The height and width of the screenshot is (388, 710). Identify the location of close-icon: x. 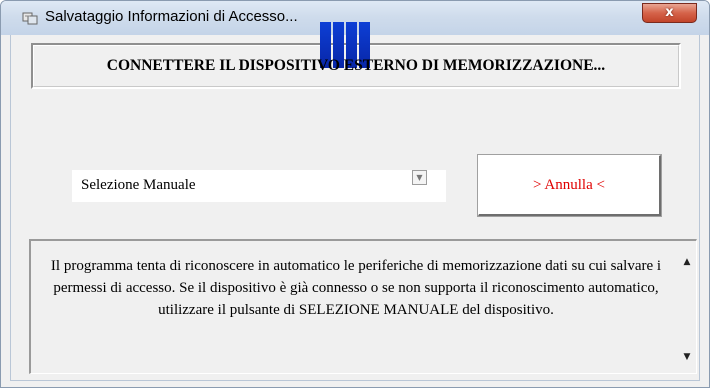
(669, 12).